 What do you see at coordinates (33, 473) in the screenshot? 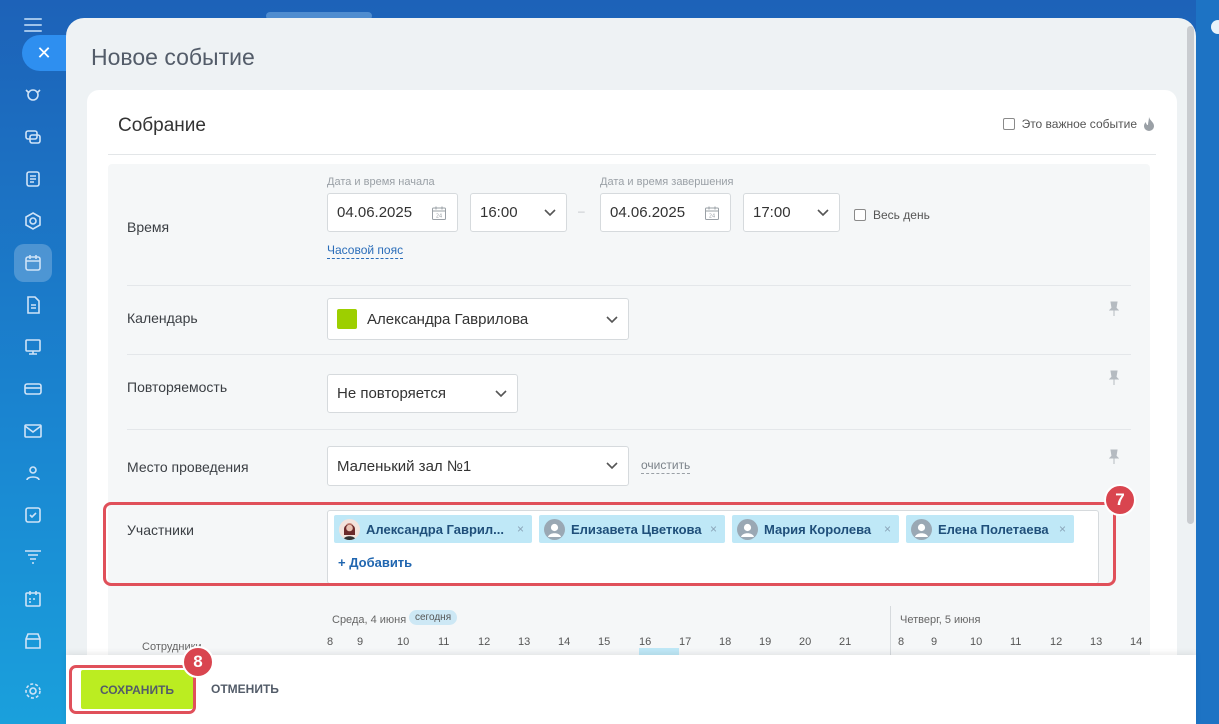
I see `employees-icon` at bounding box center [33, 473].